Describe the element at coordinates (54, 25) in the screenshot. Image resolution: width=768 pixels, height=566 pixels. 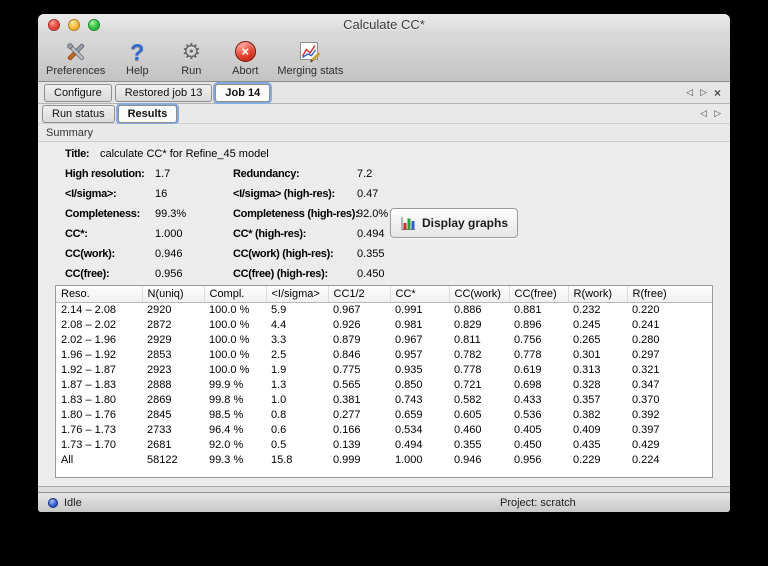
I see `close-window-button` at that location.